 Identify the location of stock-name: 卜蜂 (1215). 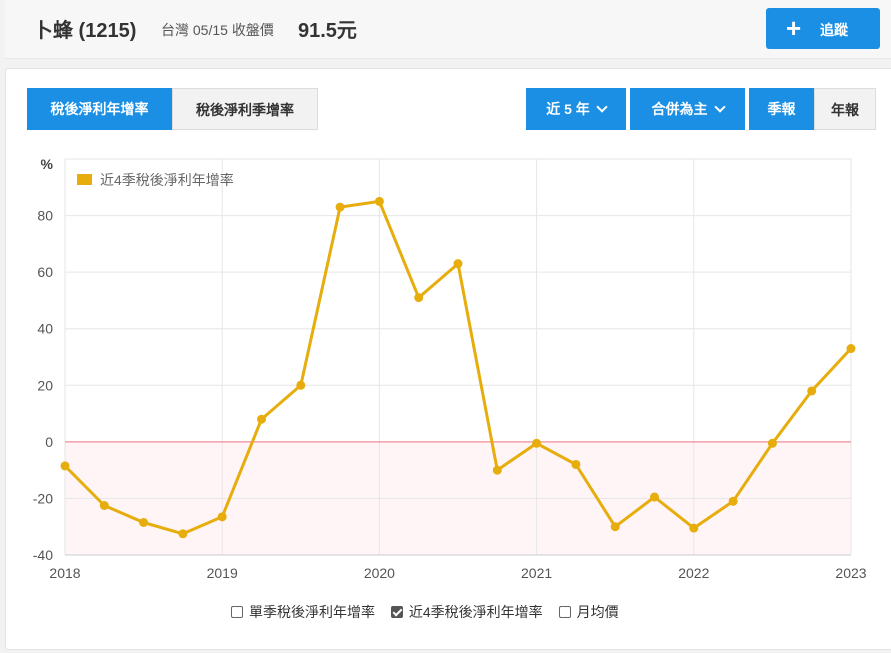
(85, 31).